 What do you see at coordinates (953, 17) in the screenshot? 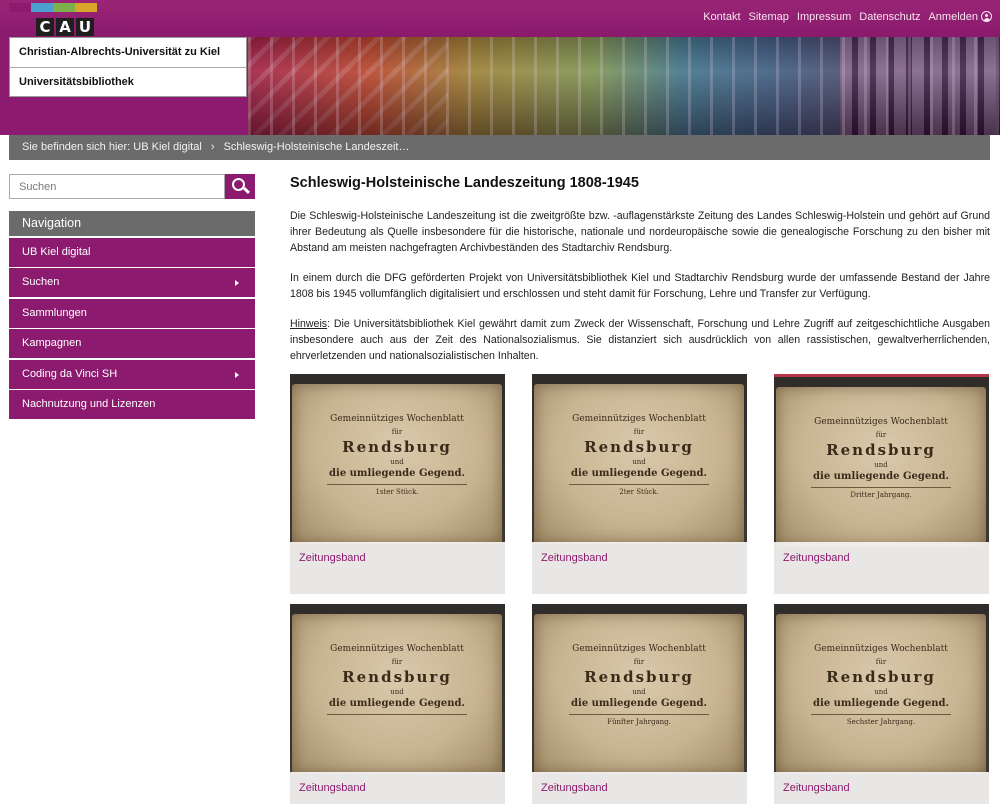
I see `anmelden-label: Anmelden` at bounding box center [953, 17].